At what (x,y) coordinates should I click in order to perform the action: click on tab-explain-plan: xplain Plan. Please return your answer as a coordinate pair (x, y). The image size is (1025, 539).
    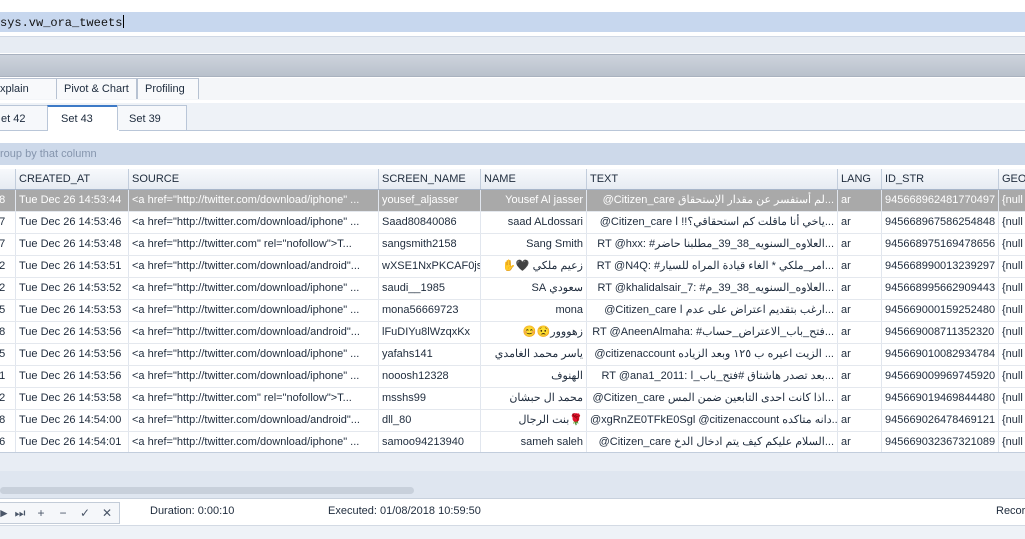
    Looking at the image, I should click on (28, 96).